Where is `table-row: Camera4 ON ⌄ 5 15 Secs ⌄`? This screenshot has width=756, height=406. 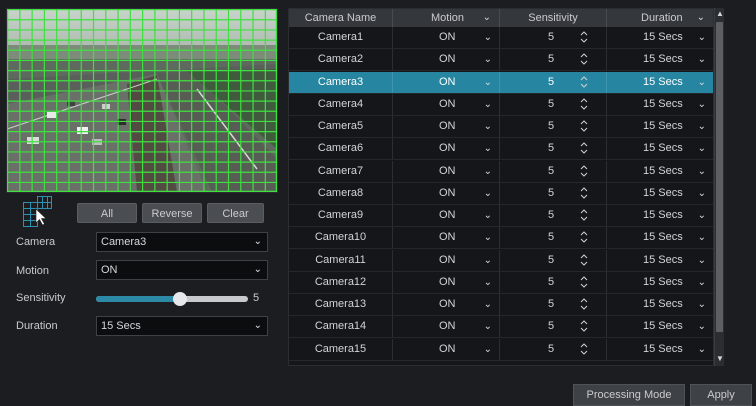 table-row: Camera4 ON ⌄ 5 15 Secs ⌄ is located at coordinates (501, 104).